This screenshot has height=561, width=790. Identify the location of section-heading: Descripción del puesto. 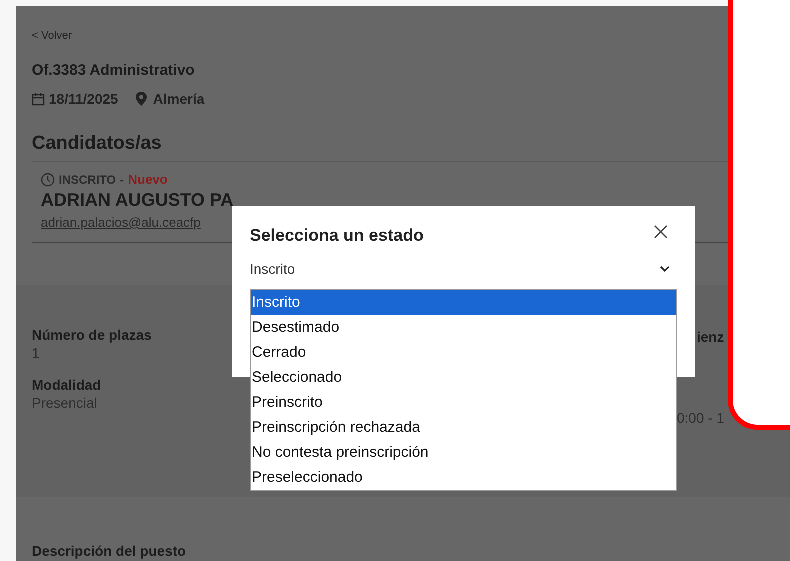
(109, 551).